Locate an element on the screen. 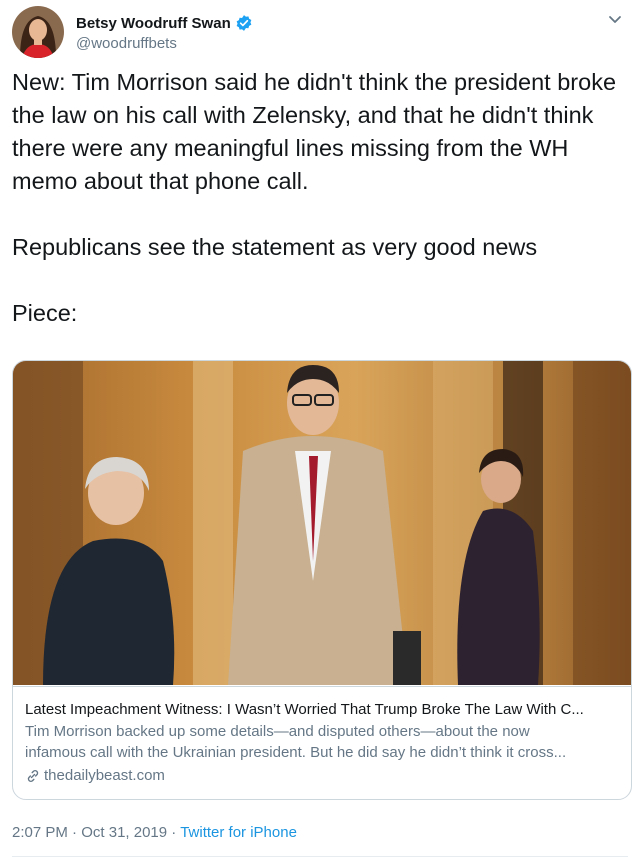 The height and width of the screenshot is (860, 640). tweet-header: Betsy Woodruff Swan @woodruffbets is located at coordinates (320, 33).